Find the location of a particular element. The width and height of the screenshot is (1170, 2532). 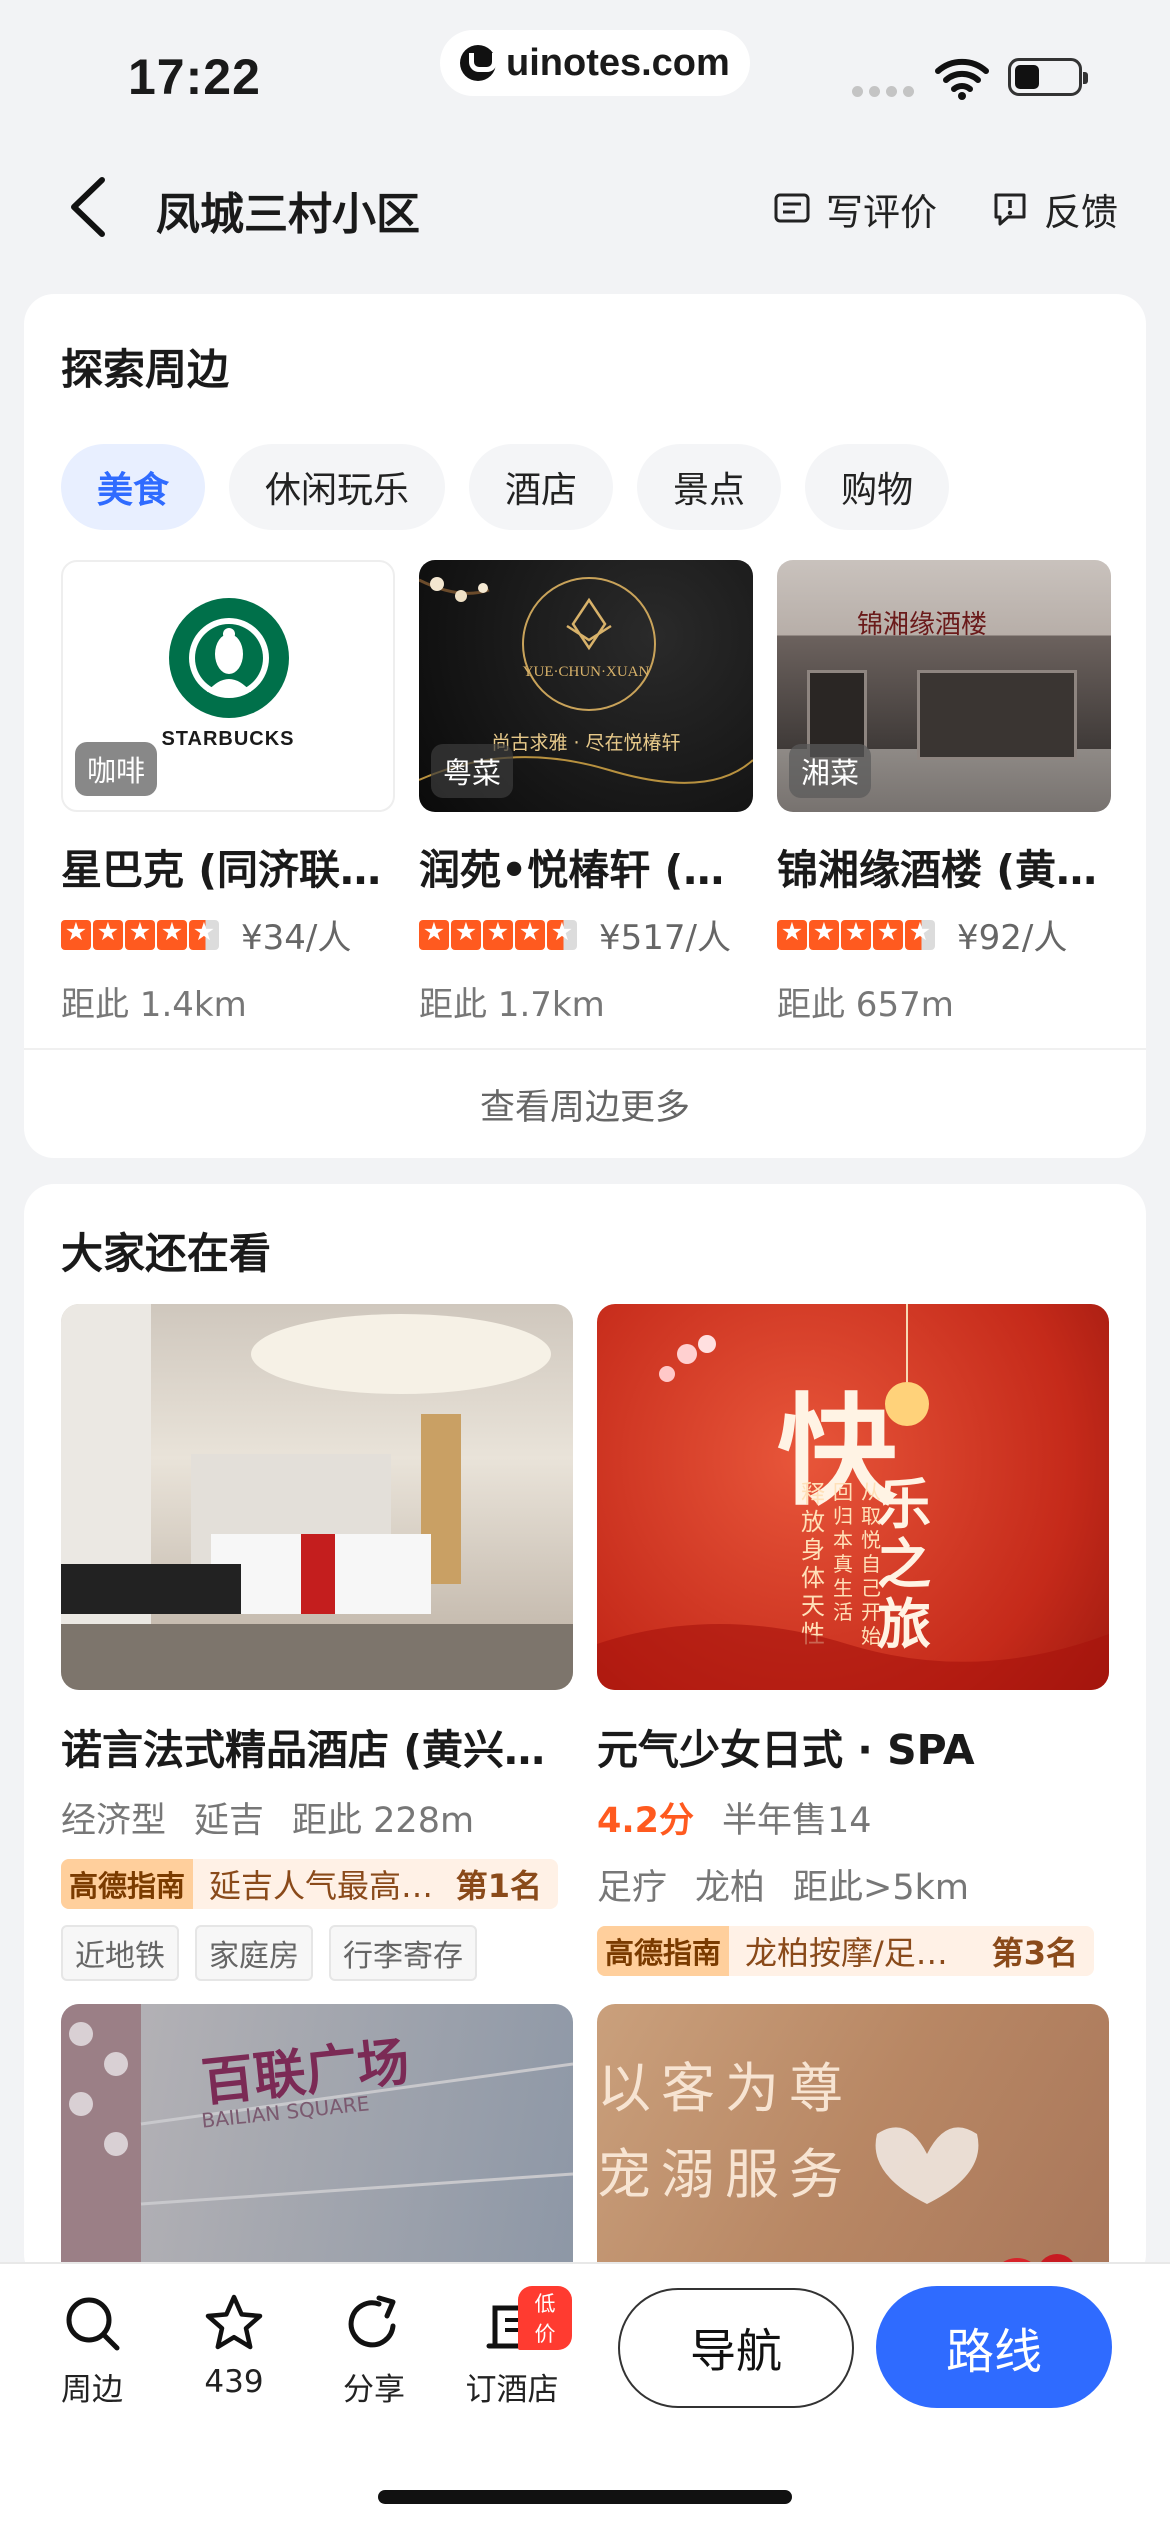

feedback-label: 反馈 is located at coordinates (1081, 212).